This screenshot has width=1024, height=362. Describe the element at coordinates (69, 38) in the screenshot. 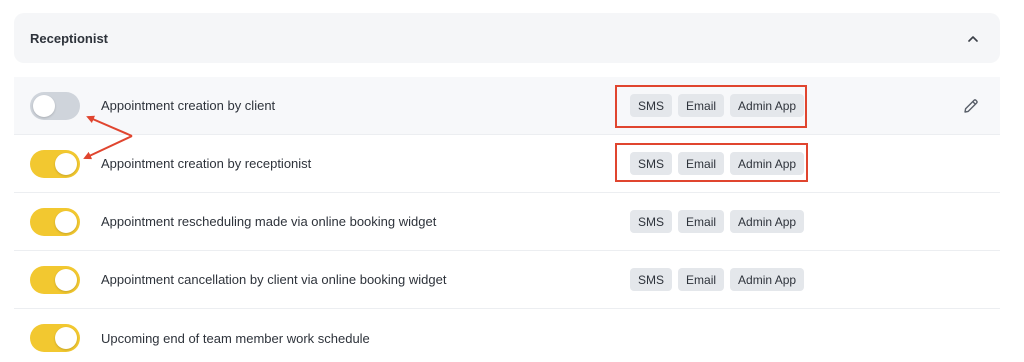

I see `section-title: Receptionist` at that location.